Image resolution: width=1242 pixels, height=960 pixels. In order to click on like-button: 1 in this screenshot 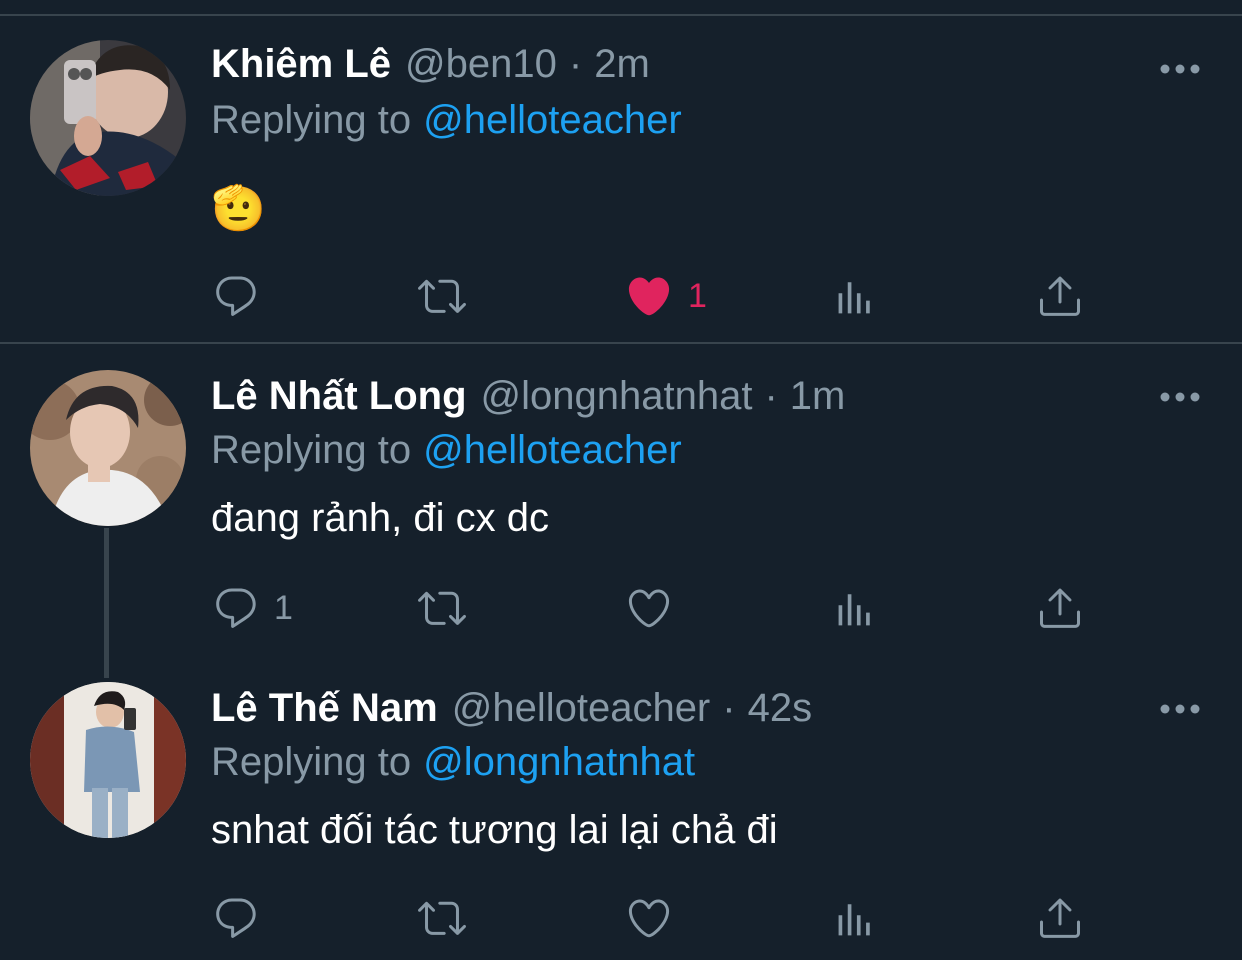, I will do `click(665, 296)`.